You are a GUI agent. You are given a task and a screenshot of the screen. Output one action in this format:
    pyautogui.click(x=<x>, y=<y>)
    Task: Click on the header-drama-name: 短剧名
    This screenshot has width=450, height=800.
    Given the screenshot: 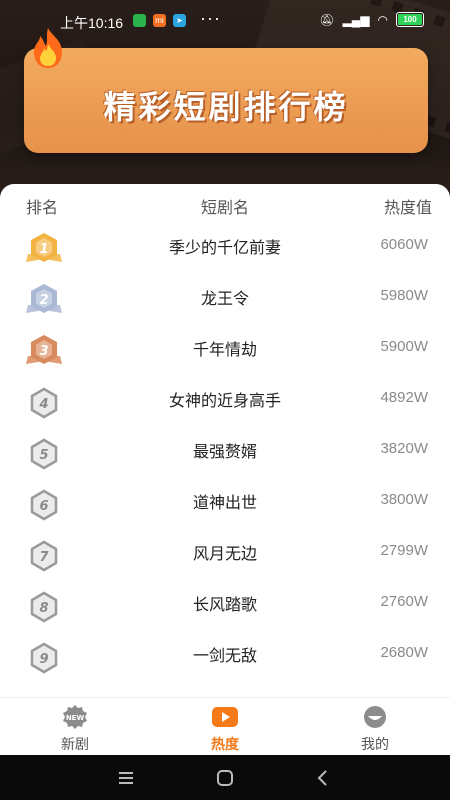 What is the action you would take?
    pyautogui.click(x=224, y=208)
    